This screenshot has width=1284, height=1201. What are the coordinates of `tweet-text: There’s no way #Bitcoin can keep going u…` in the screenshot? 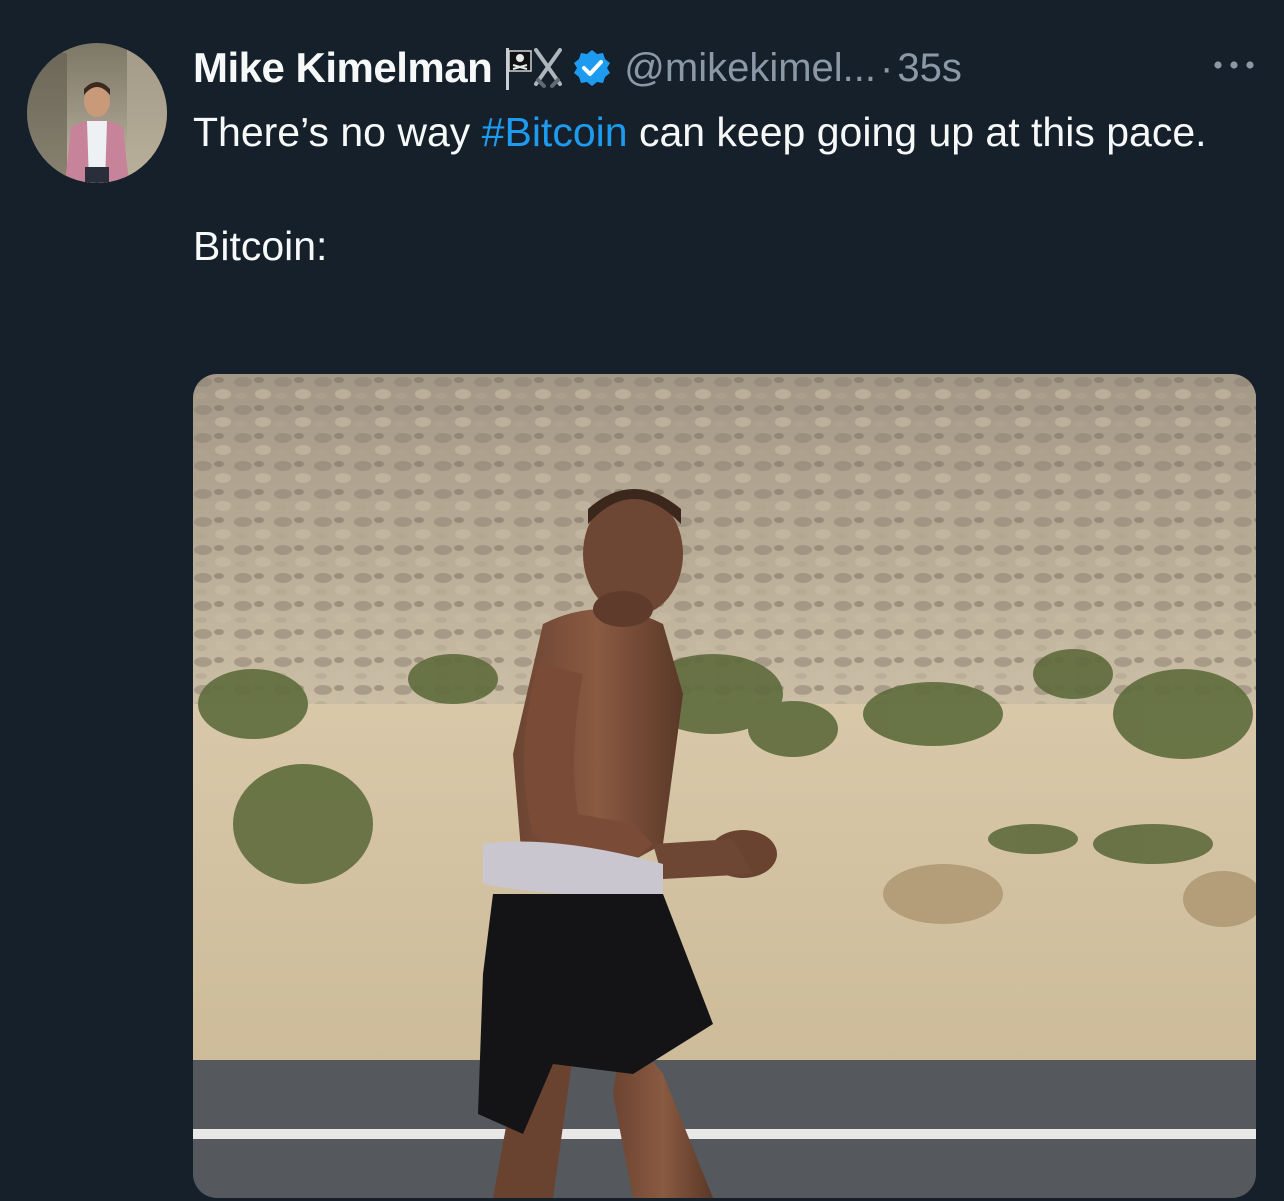 It's located at (733, 189).